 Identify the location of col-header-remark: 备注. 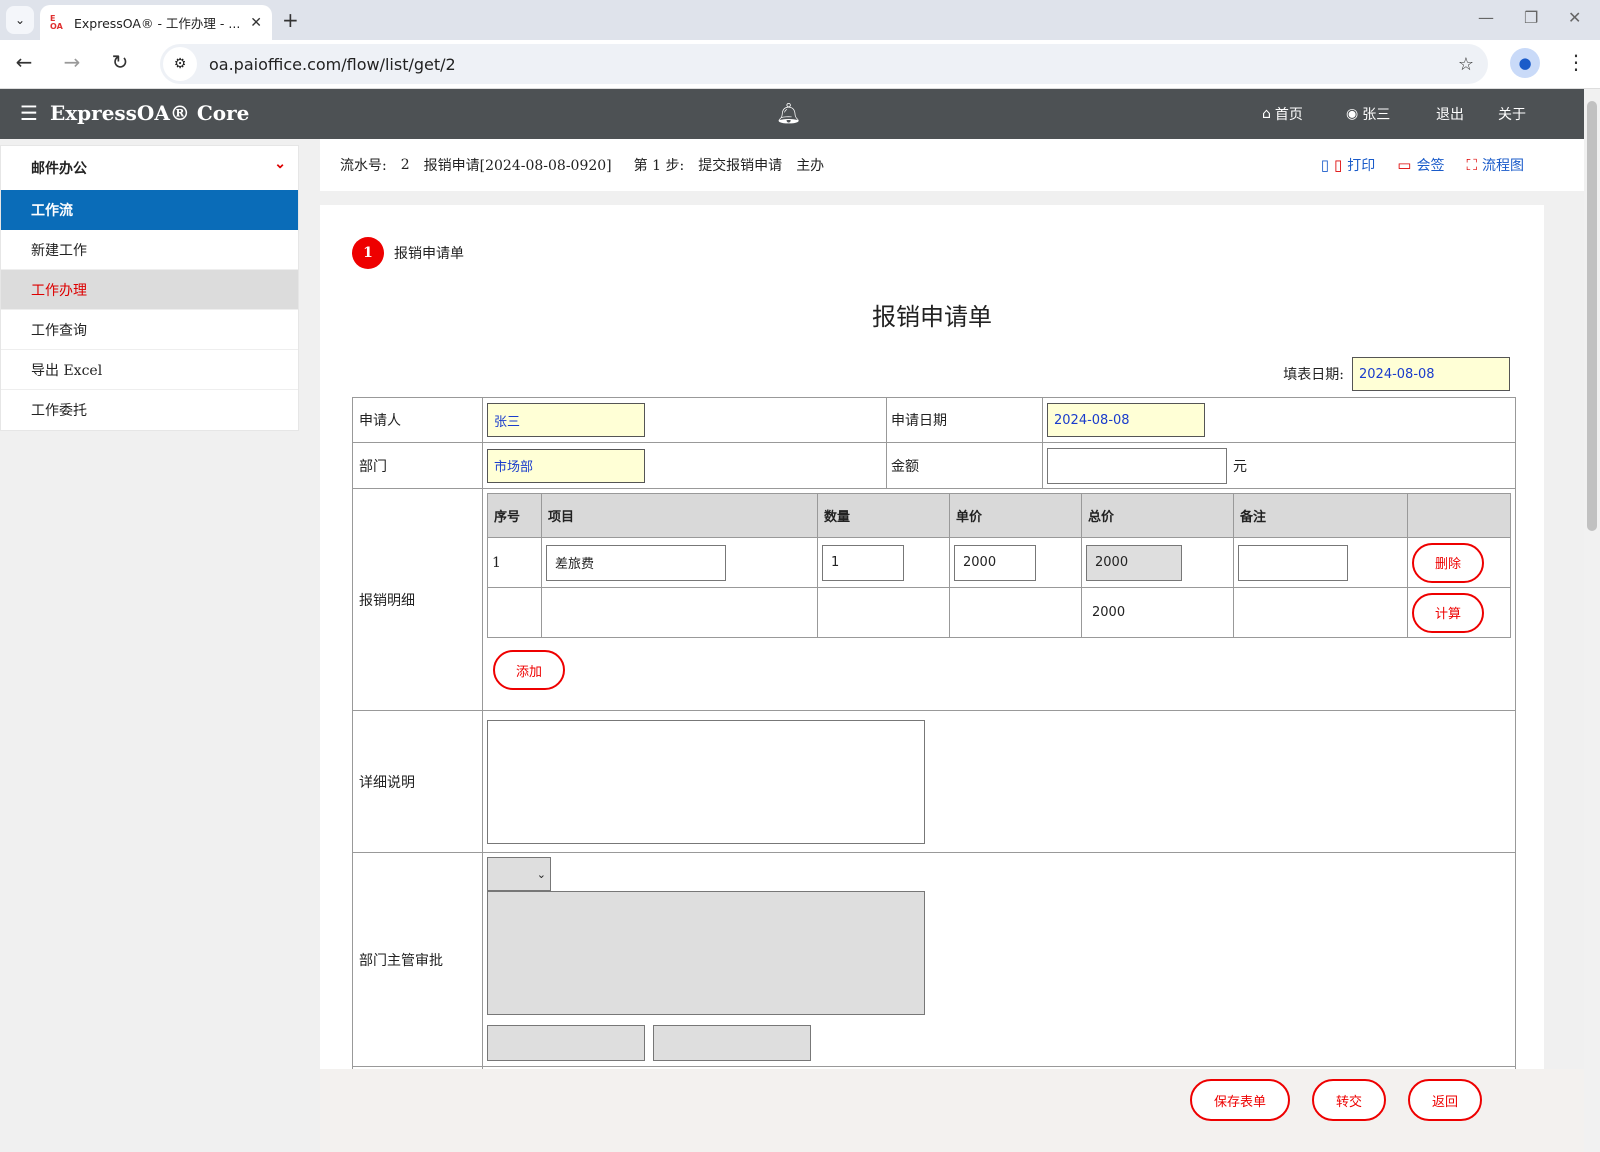
(1320, 515).